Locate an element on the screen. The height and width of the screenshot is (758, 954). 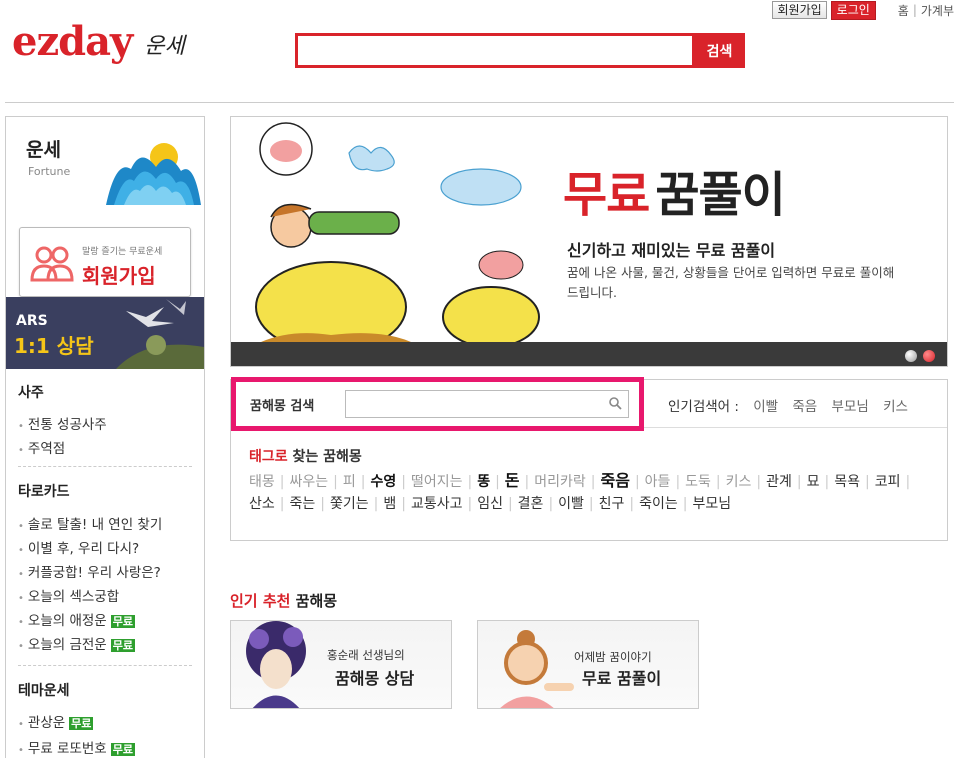
banner-title: 무료 꿈풀이 is located at coordinates (674, 195).